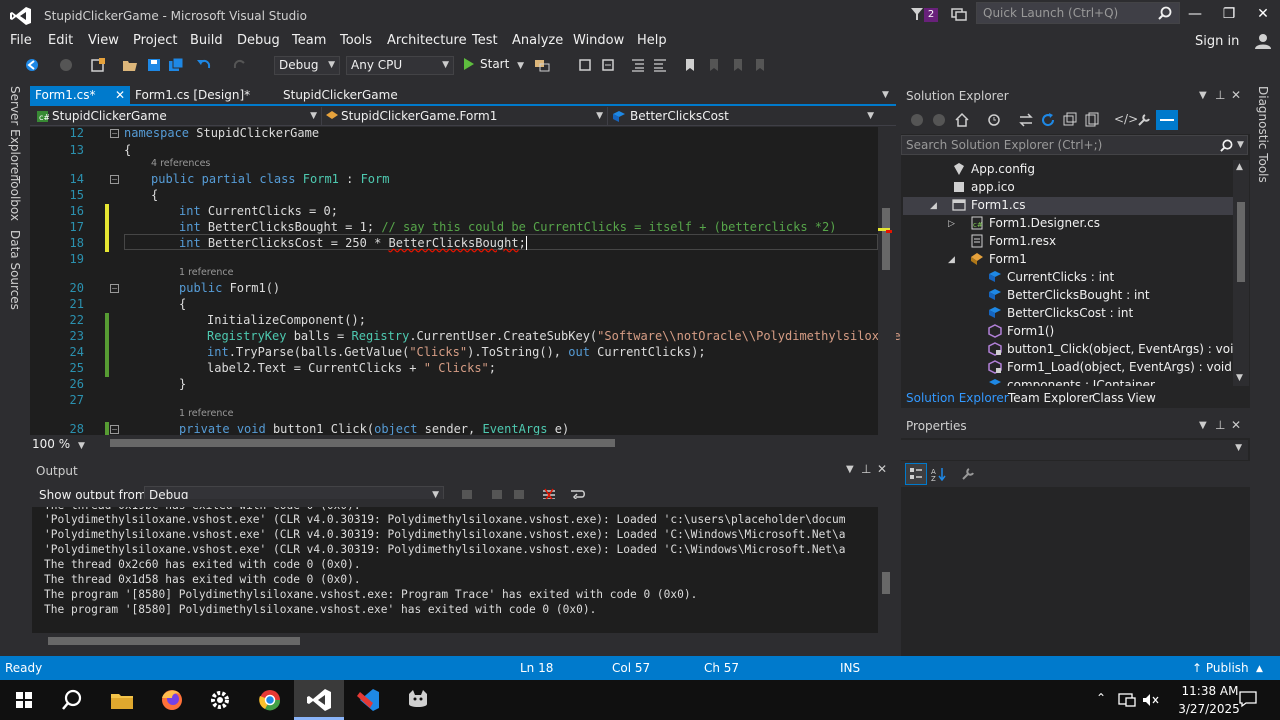 This screenshot has width=1280, height=720. Describe the element at coordinates (1263, 134) in the screenshot. I see `diagnostic-tools-tab: Diagnostic Tools` at that location.